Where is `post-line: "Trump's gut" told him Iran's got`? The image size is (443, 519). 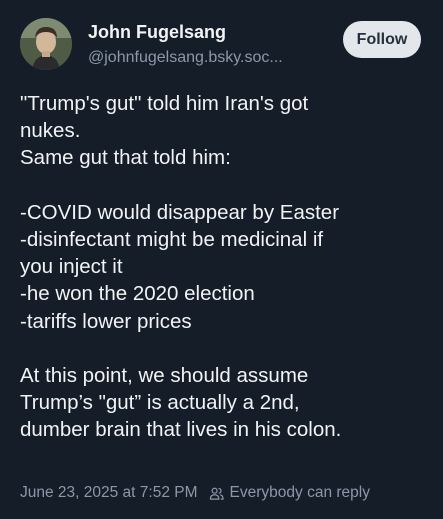
post-line: "Trump's gut" told him Iran's got is located at coordinates (164, 103).